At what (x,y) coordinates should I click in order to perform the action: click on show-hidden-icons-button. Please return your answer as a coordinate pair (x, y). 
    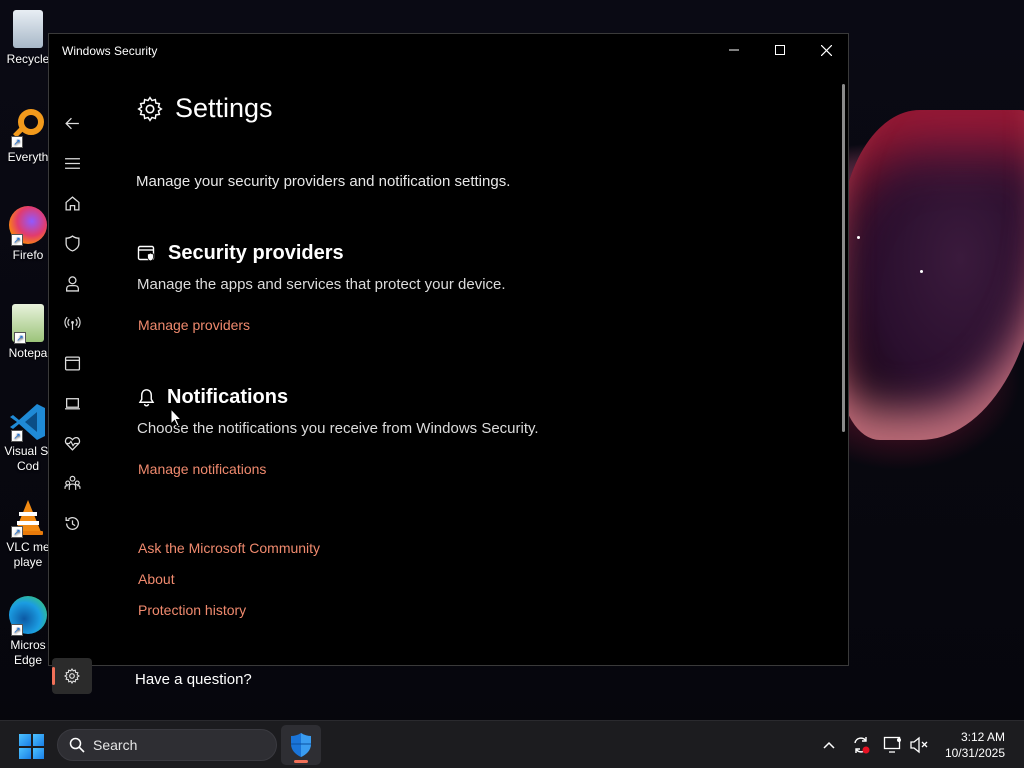
    Looking at the image, I should click on (829, 745).